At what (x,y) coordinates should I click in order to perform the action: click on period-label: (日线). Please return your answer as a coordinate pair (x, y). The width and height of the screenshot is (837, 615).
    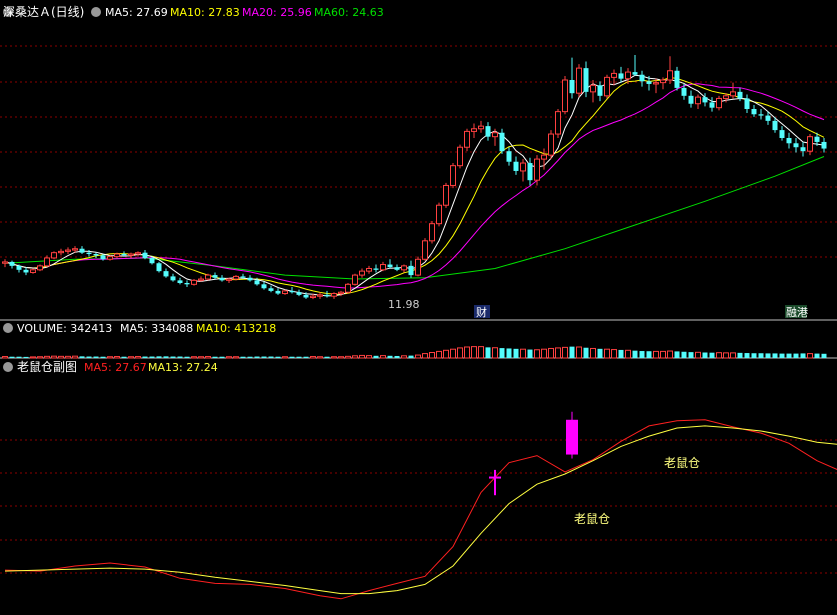
    Looking at the image, I should click on (67, 12).